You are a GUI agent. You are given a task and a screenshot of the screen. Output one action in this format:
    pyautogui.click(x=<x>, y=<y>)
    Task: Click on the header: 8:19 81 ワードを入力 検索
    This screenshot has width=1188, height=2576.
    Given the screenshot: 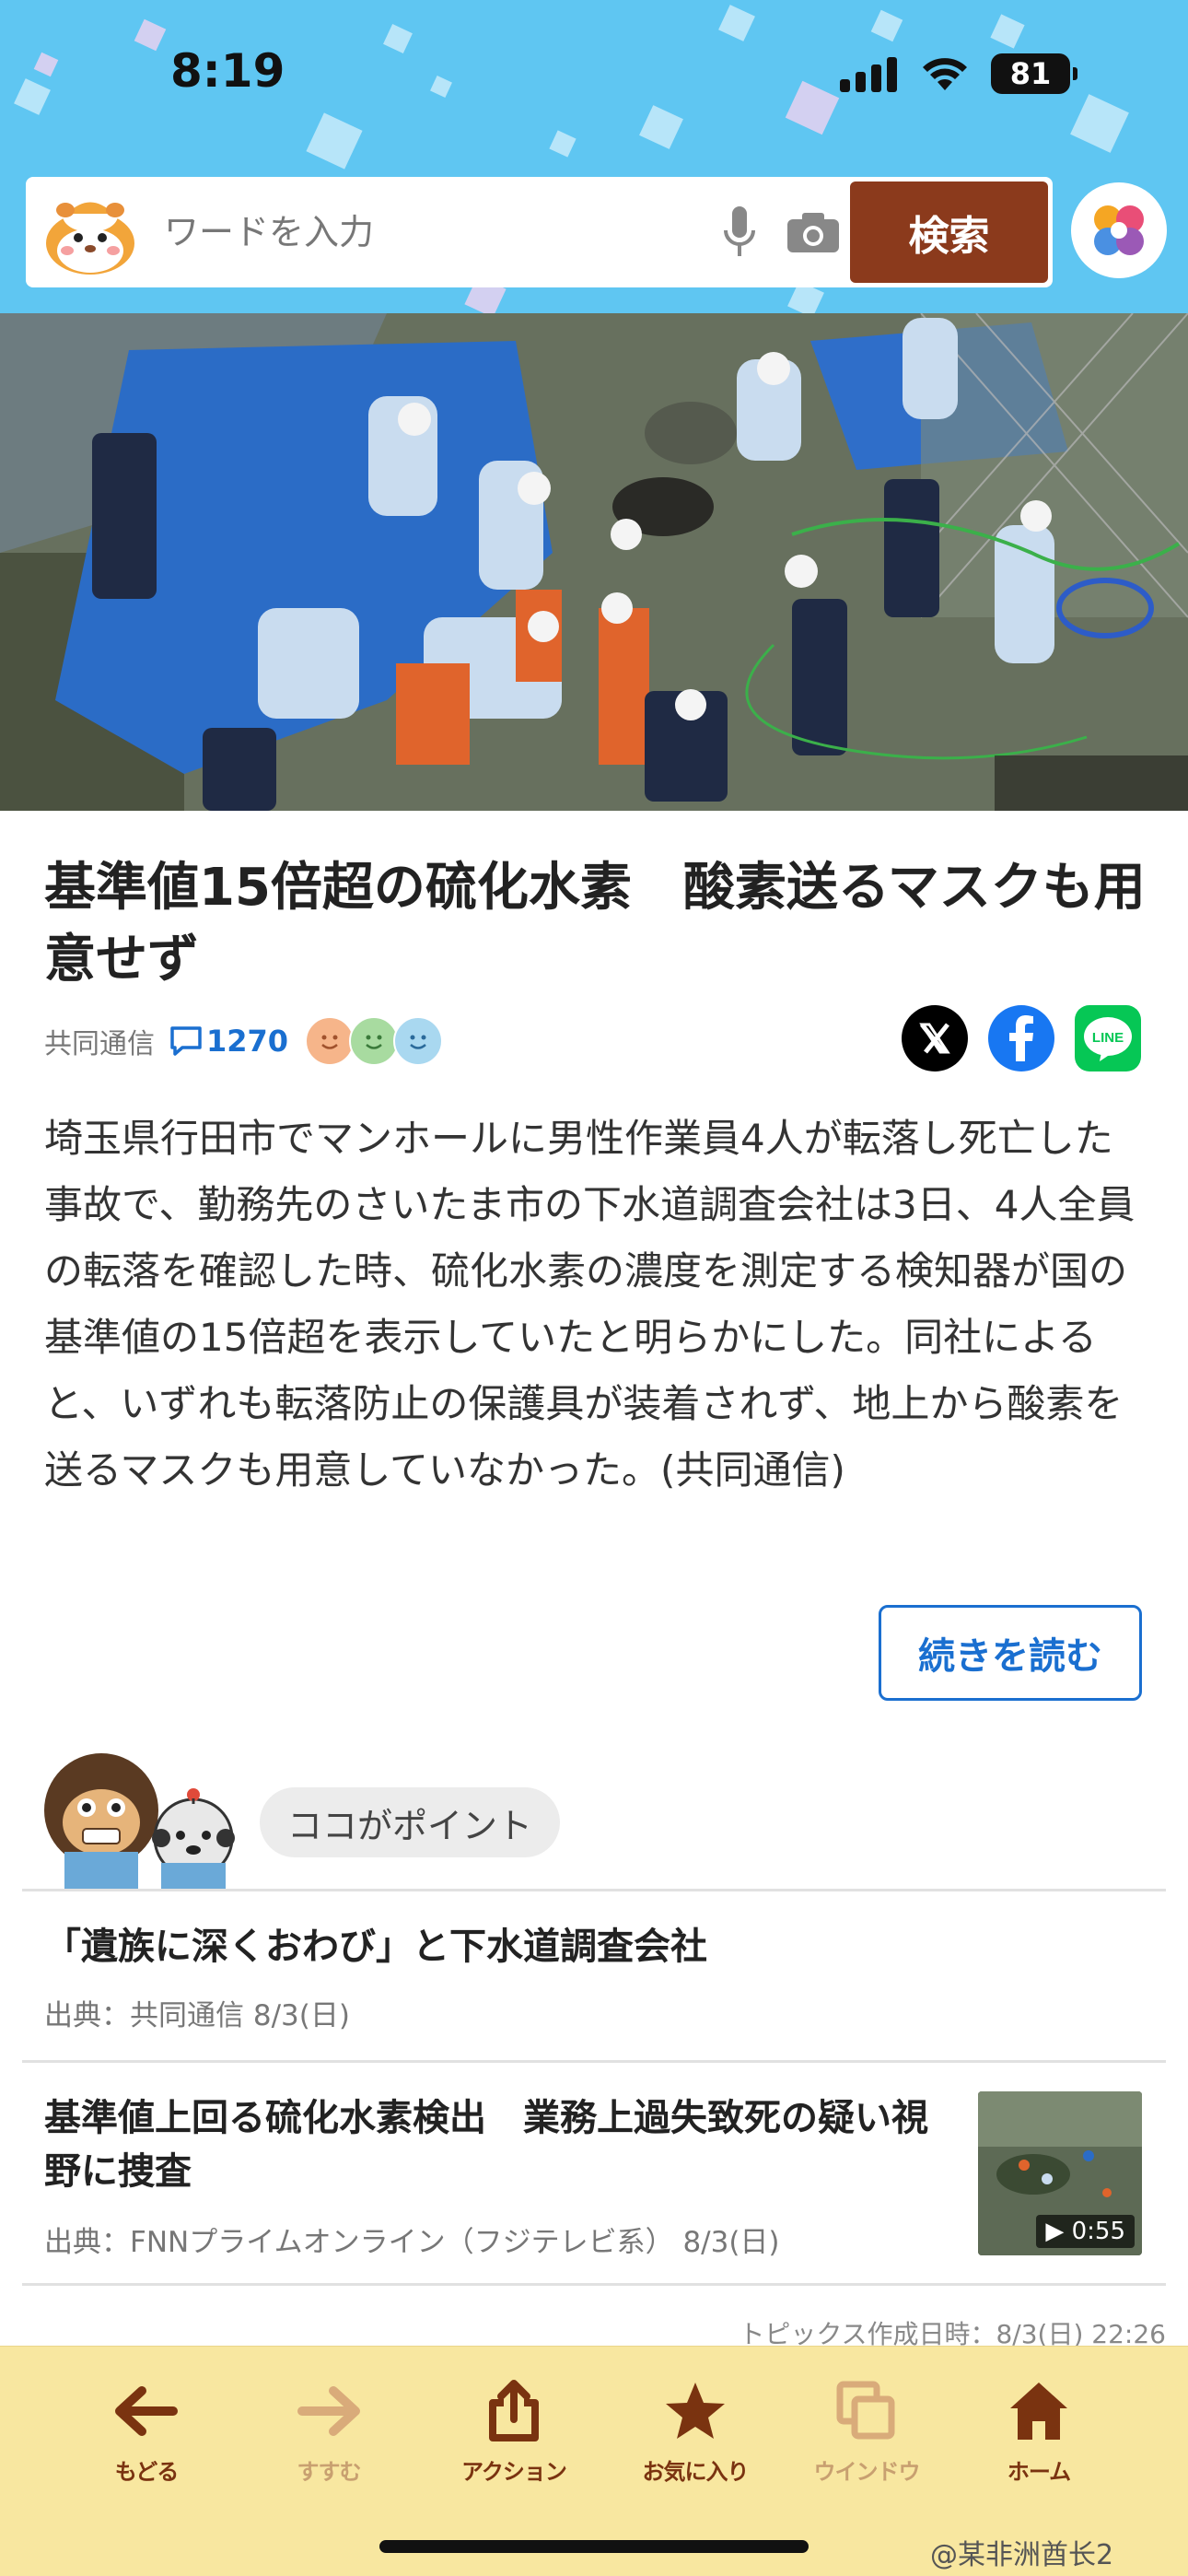 What is the action you would take?
    pyautogui.click(x=594, y=156)
    